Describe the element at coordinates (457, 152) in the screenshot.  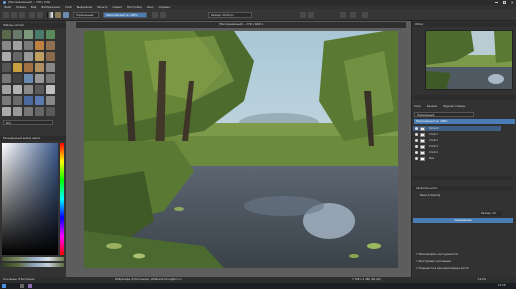
I see `layer-row: Слой 4` at that location.